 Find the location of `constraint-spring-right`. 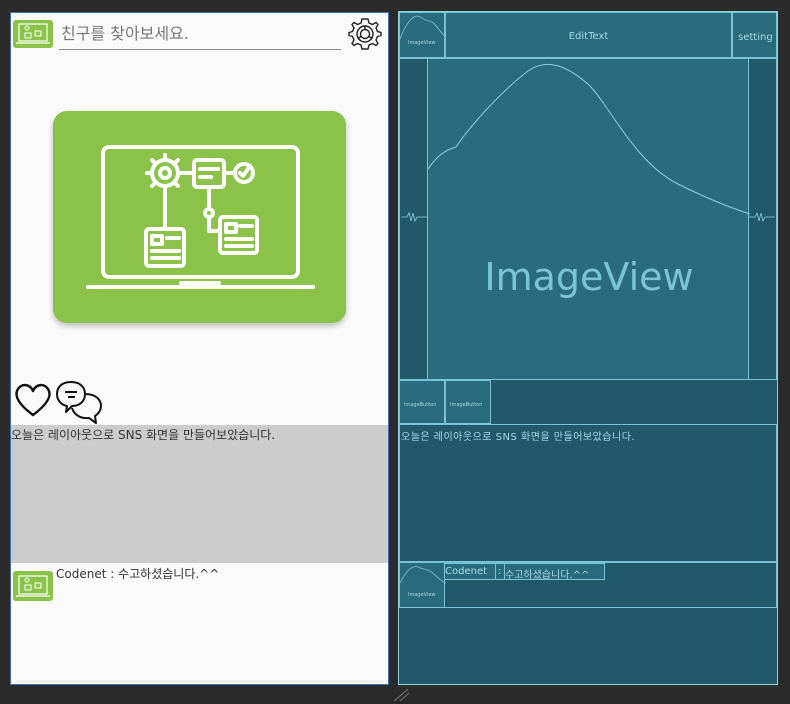

constraint-spring-right is located at coordinates (762, 217).